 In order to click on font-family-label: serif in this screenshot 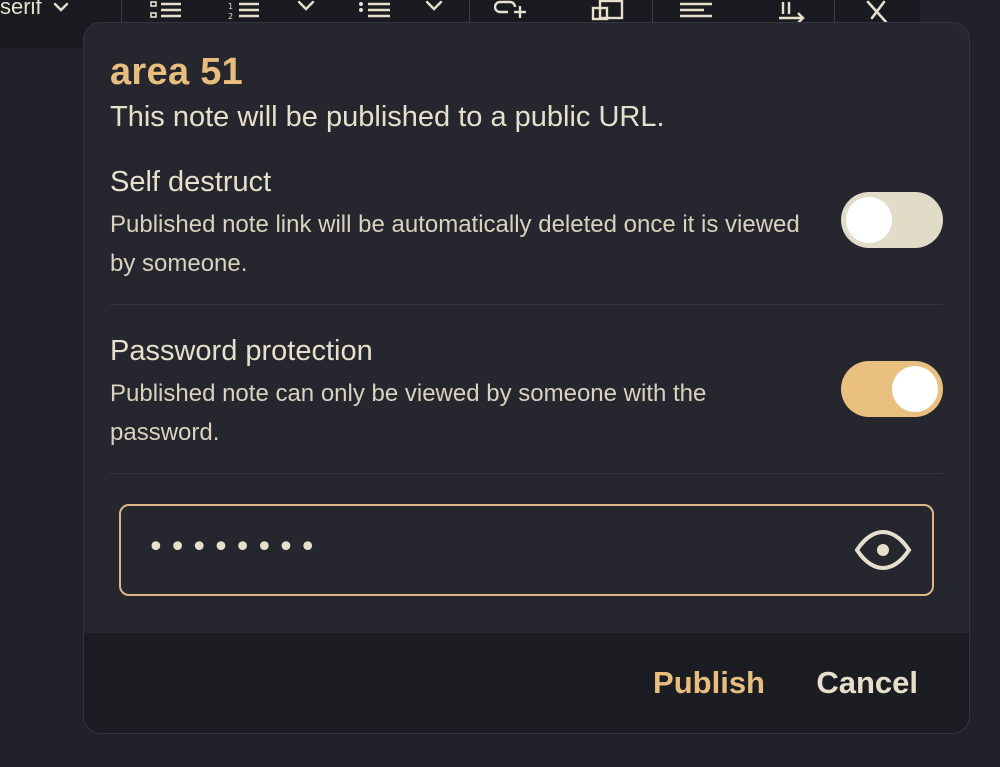, I will do `click(21, 9)`.